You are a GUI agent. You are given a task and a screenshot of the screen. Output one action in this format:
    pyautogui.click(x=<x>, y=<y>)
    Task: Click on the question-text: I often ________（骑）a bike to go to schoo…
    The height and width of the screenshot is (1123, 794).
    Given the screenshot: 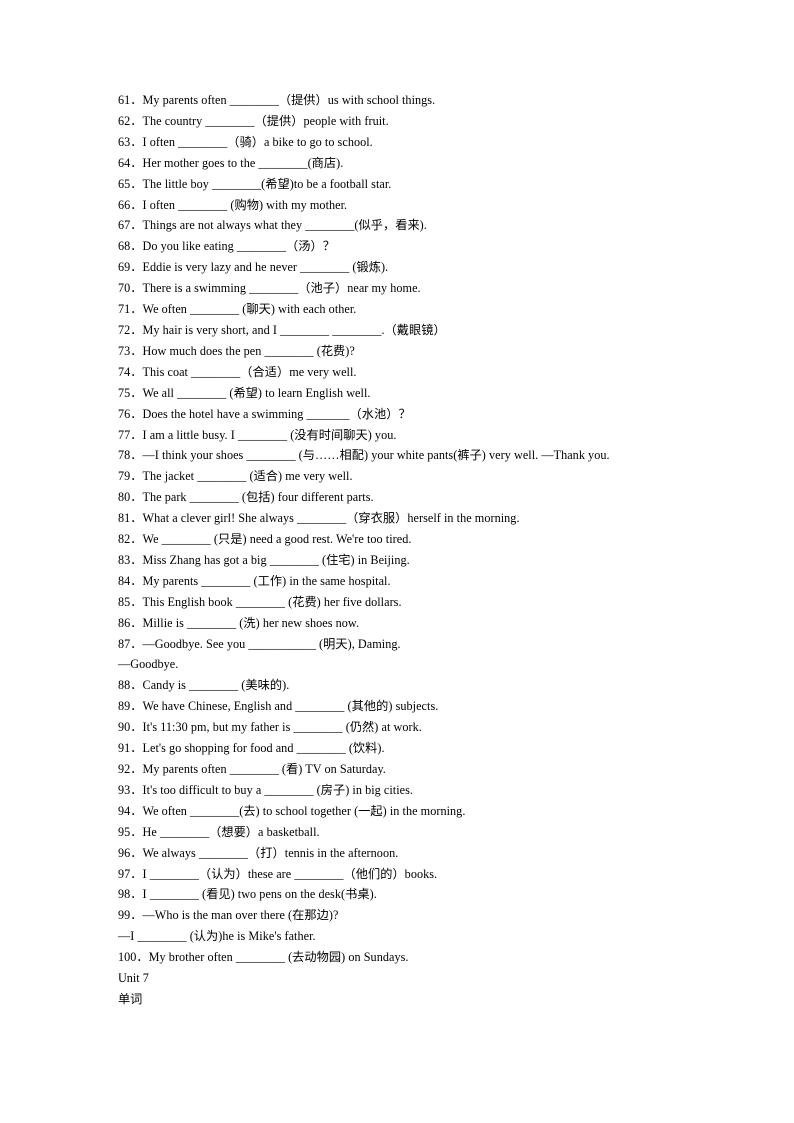 What is the action you would take?
    pyautogui.click(x=257, y=141)
    